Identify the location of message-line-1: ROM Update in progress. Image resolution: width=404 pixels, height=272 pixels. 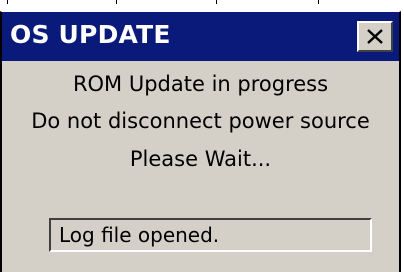
(200, 84).